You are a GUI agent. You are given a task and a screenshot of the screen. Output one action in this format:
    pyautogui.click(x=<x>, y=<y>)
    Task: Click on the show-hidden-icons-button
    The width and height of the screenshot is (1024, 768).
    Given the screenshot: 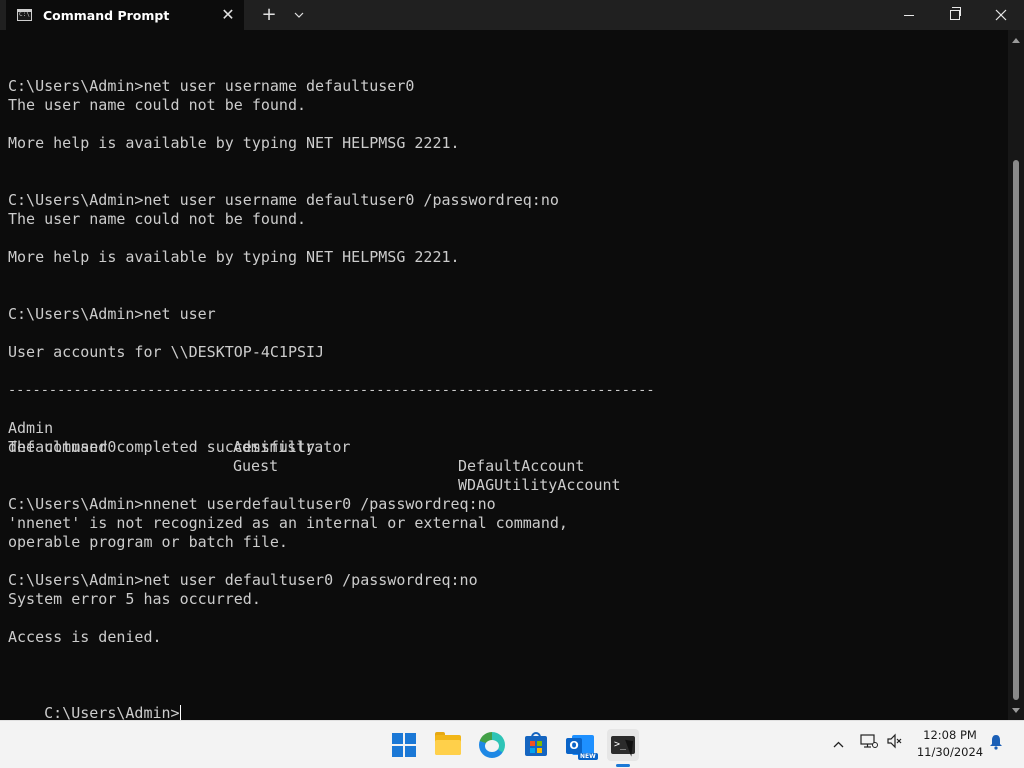 What is the action you would take?
    pyautogui.click(x=838, y=745)
    